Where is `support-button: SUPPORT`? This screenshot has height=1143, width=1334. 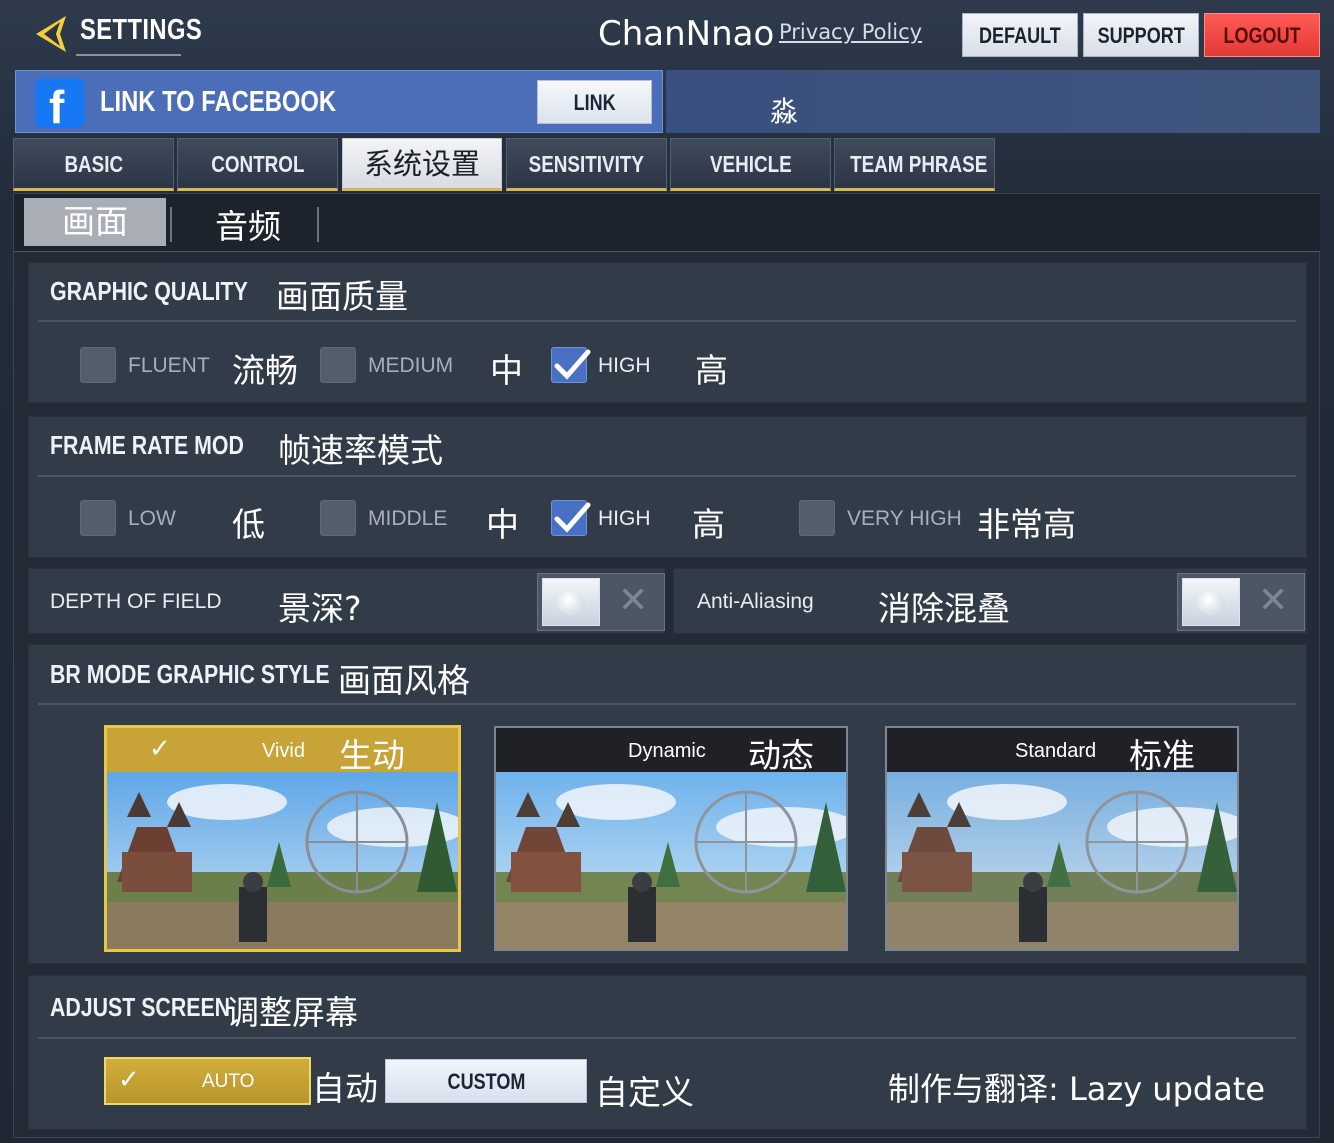
support-button: SUPPORT is located at coordinates (1141, 35).